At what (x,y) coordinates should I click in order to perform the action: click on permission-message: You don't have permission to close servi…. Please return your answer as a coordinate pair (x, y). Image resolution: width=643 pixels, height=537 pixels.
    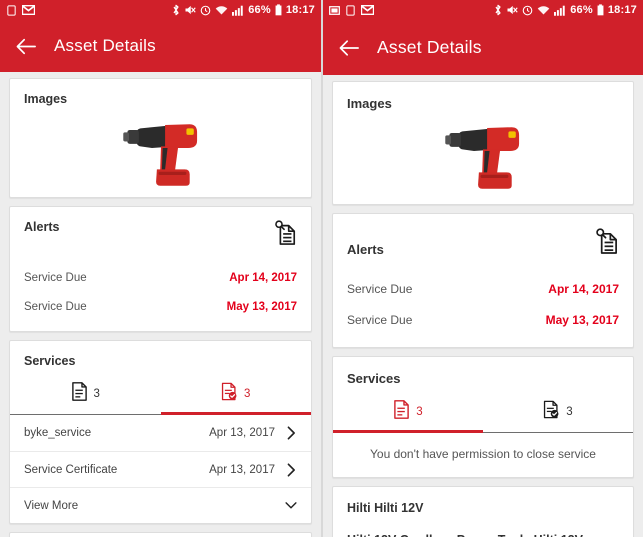
    Looking at the image, I should click on (483, 454).